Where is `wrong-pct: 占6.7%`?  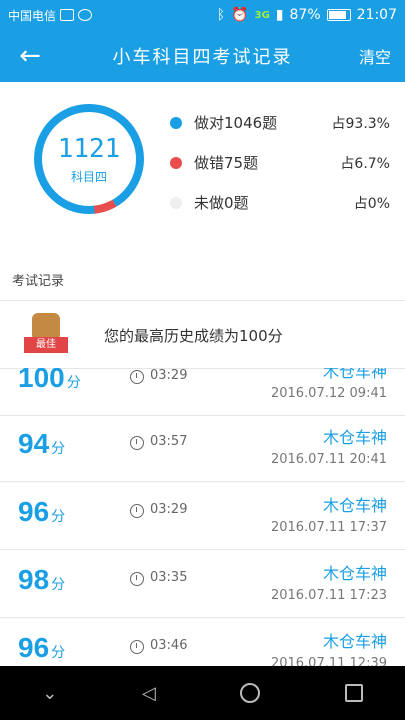 wrong-pct: 占6.7% is located at coordinates (365, 163).